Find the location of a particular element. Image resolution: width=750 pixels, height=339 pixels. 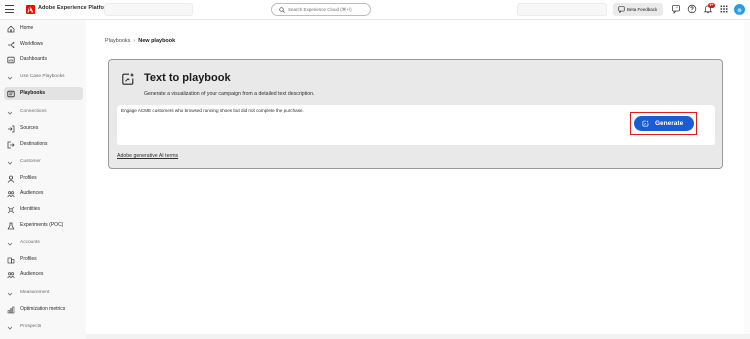

dashboard-icon is located at coordinates (11, 59).